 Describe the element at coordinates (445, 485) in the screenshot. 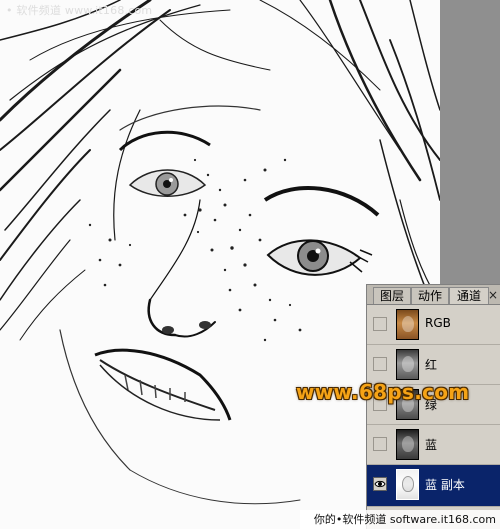

I see `channel-label: 蓝 副本` at that location.